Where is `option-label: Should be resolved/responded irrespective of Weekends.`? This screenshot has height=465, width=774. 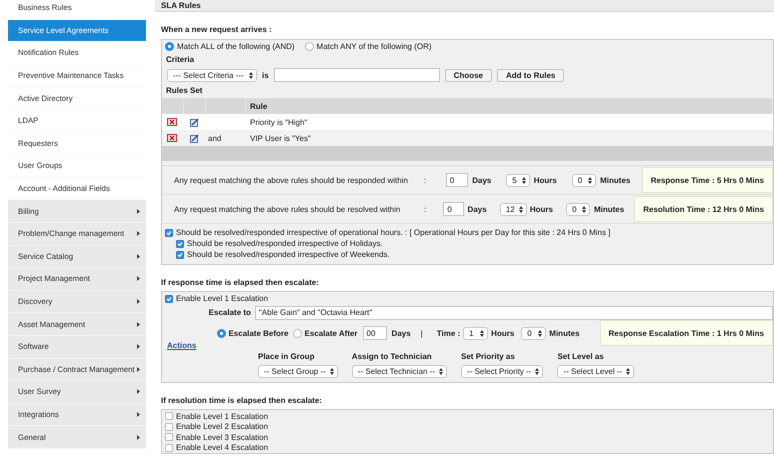
option-label: Should be resolved/responded irrespective of Weekends. is located at coordinates (288, 254).